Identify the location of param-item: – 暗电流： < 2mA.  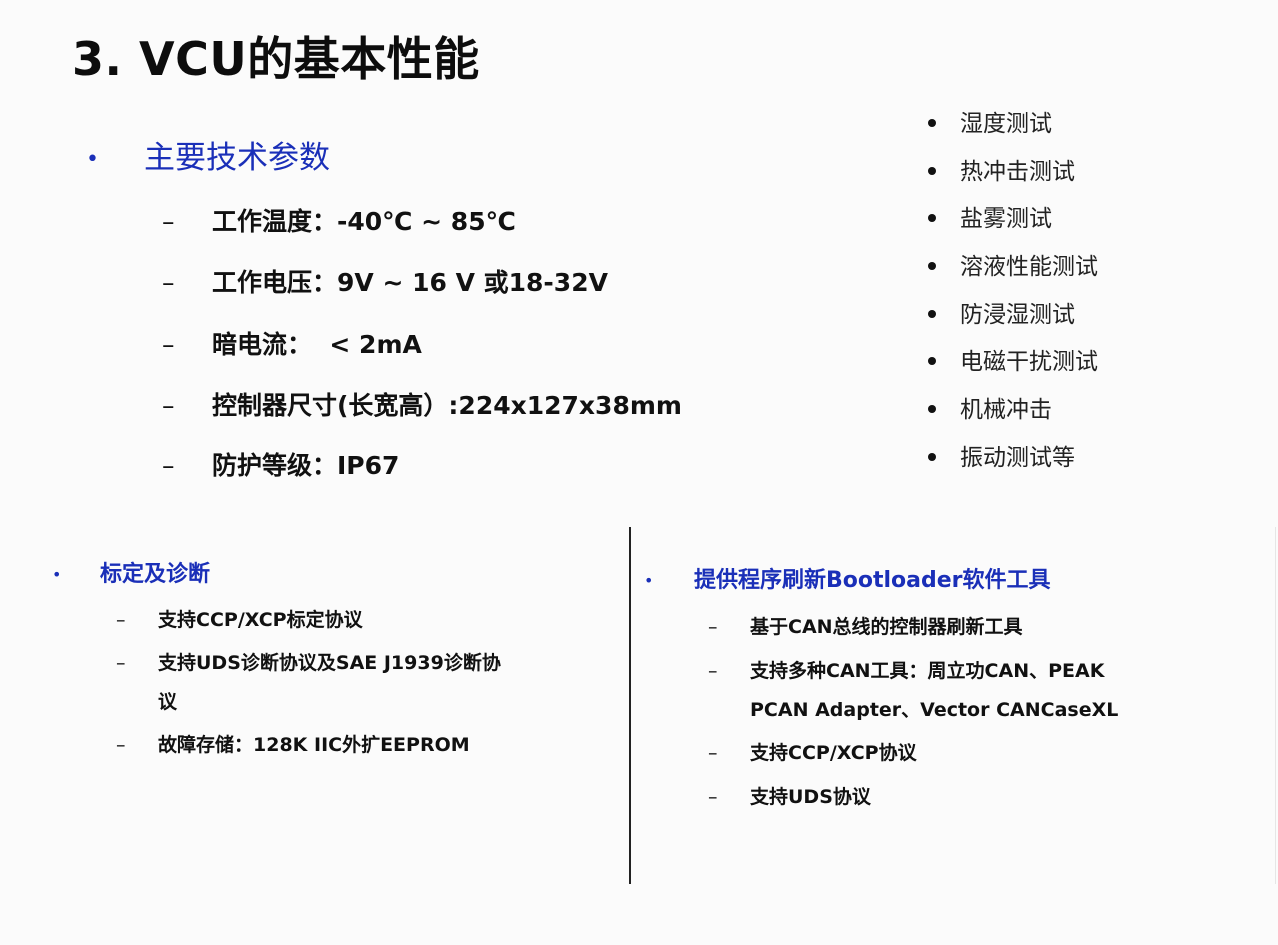
(292, 345).